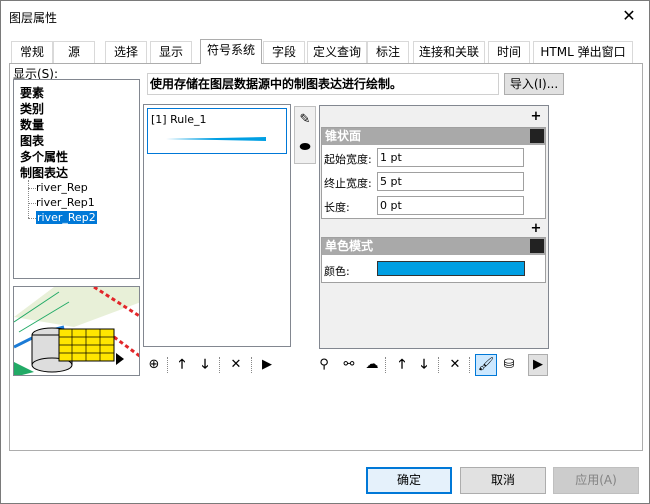 This screenshot has height=504, width=650. What do you see at coordinates (343, 136) in the screenshot?
I see `taper-group-title: 锥状面` at bounding box center [343, 136].